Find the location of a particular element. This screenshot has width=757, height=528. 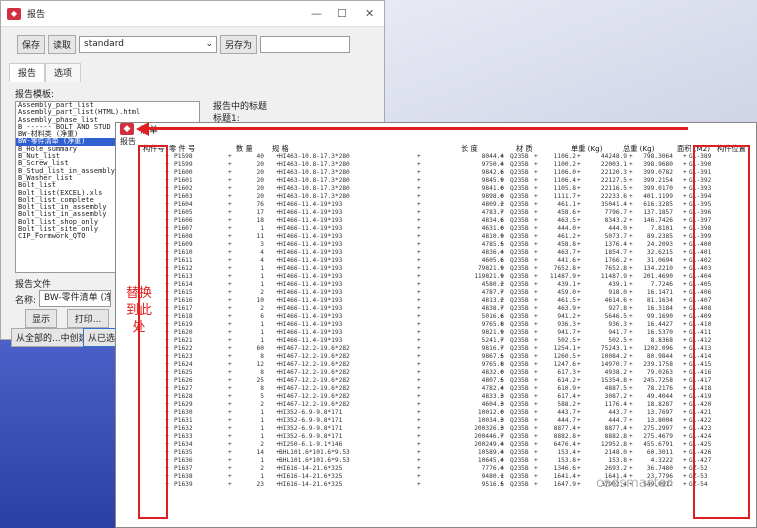

table-cell: 4580.2 is located at coordinates (492, 284).